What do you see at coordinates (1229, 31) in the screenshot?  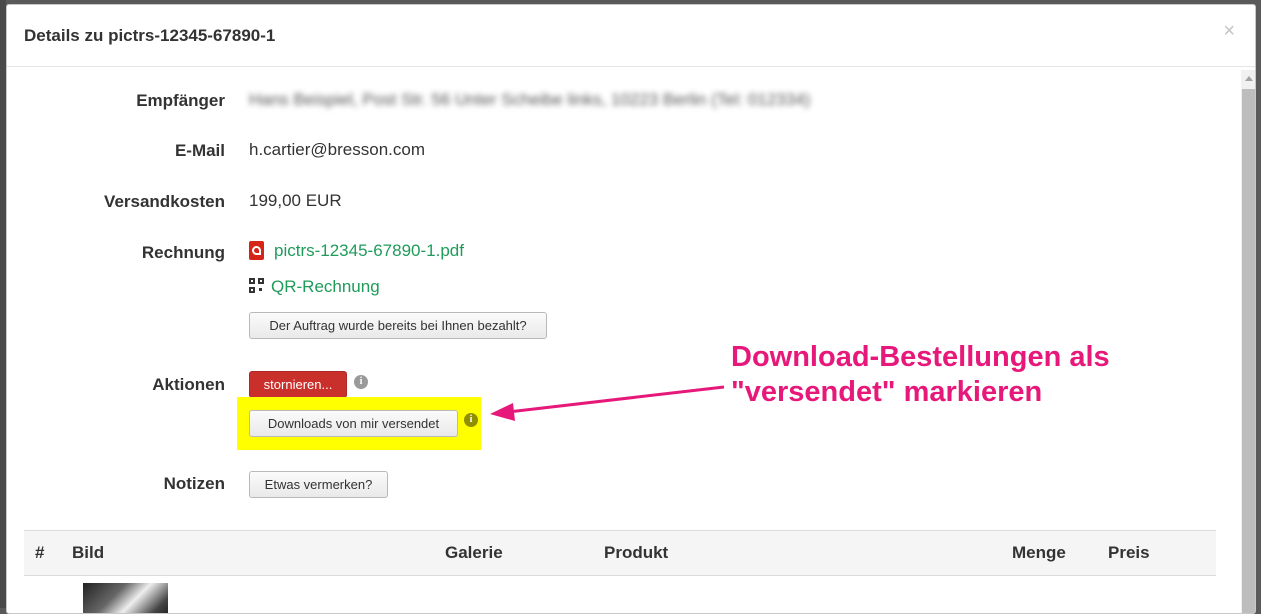 I see `close-icon: ×` at bounding box center [1229, 31].